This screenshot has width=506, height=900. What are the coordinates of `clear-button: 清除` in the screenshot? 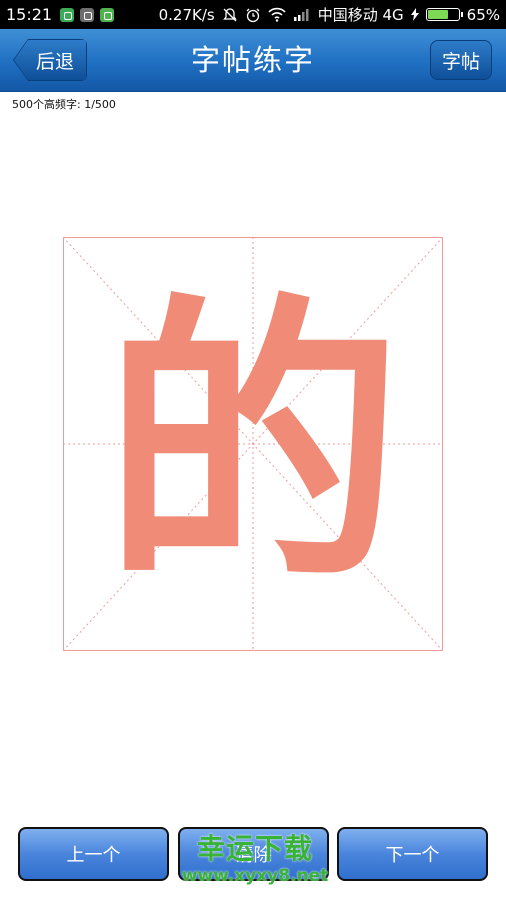 It's located at (253, 854).